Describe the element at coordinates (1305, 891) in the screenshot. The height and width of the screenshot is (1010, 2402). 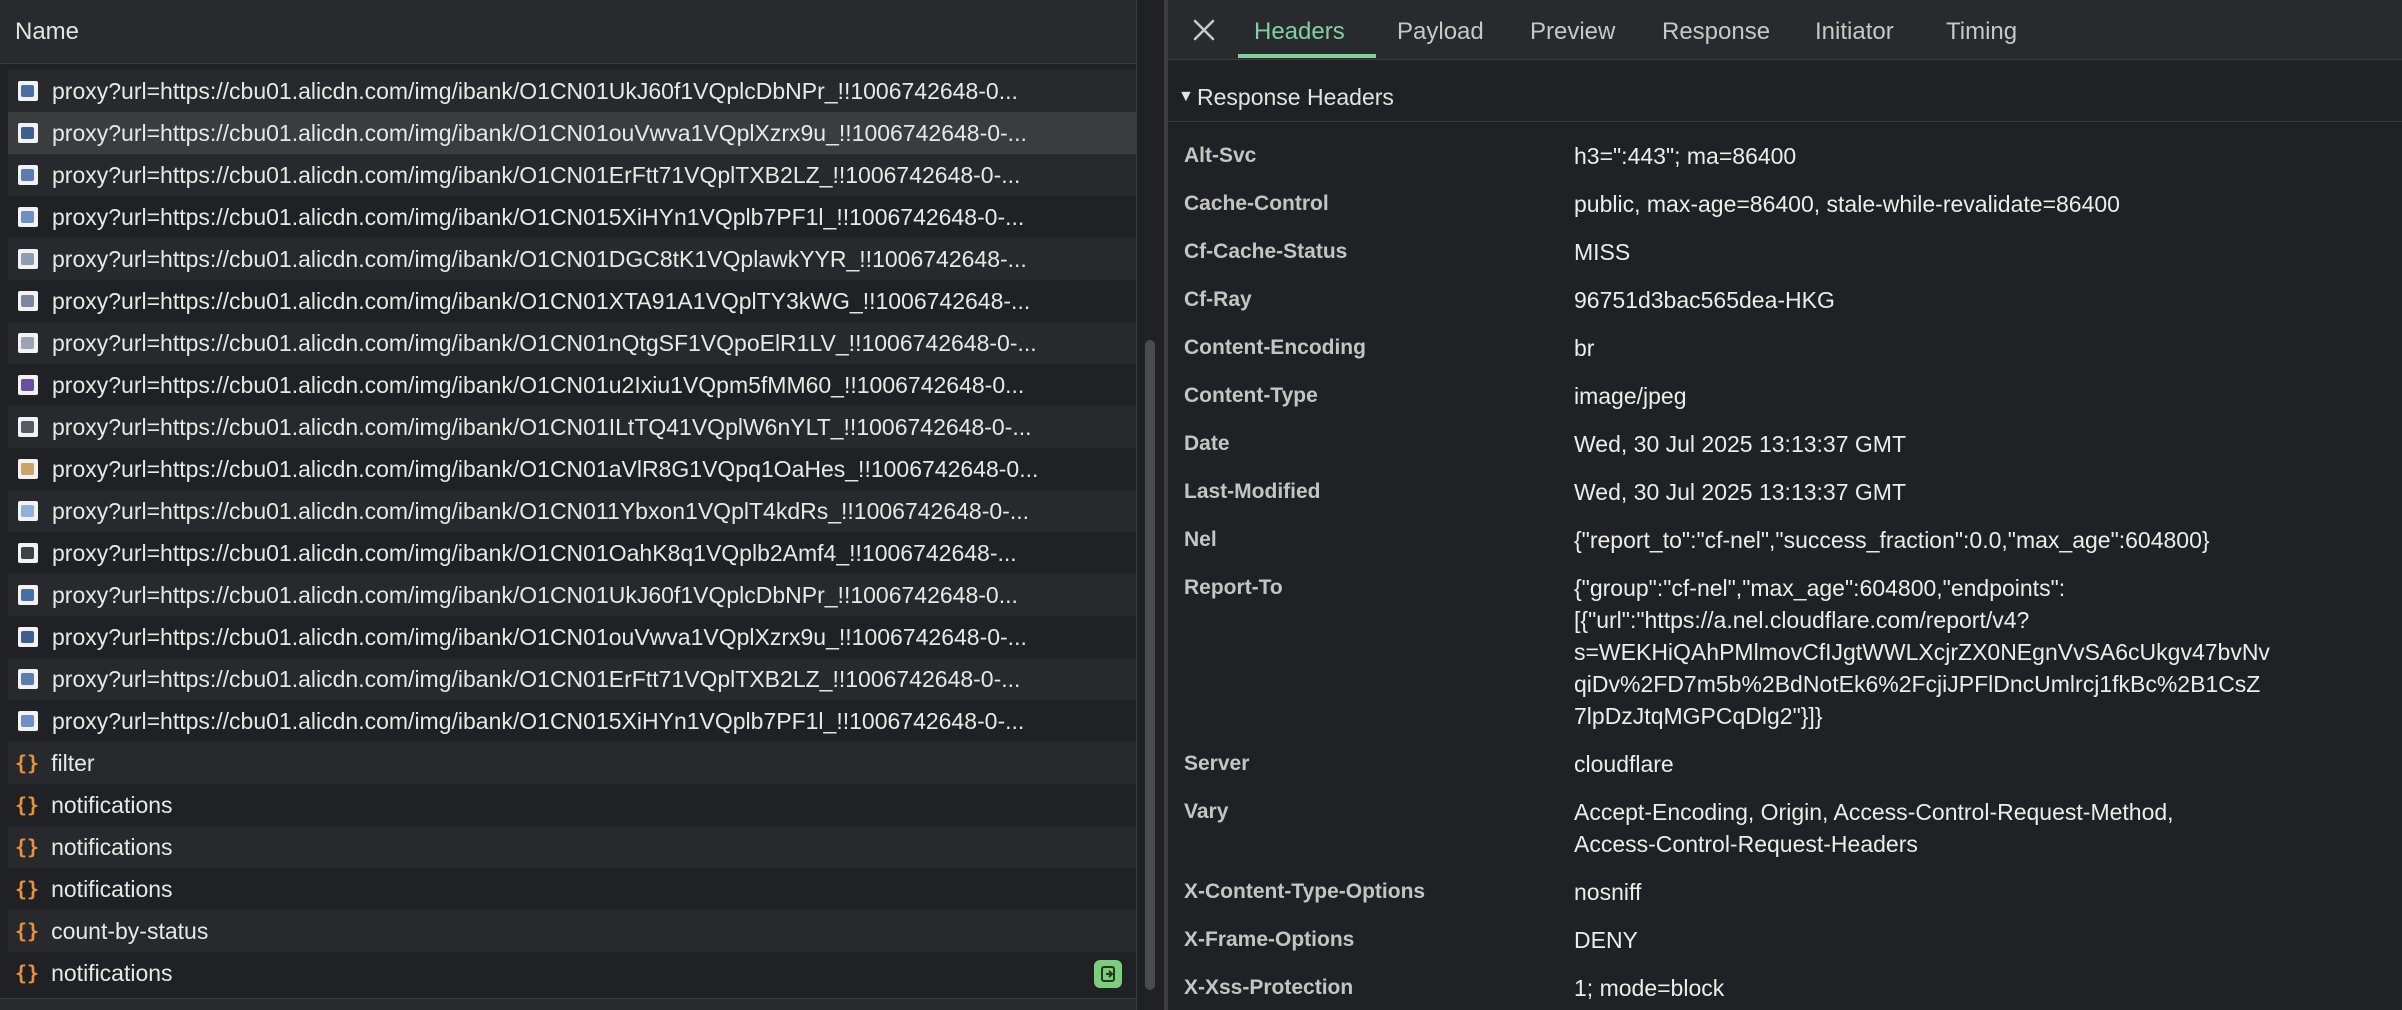
I see `header-key: X-Content-Type-Options` at that location.